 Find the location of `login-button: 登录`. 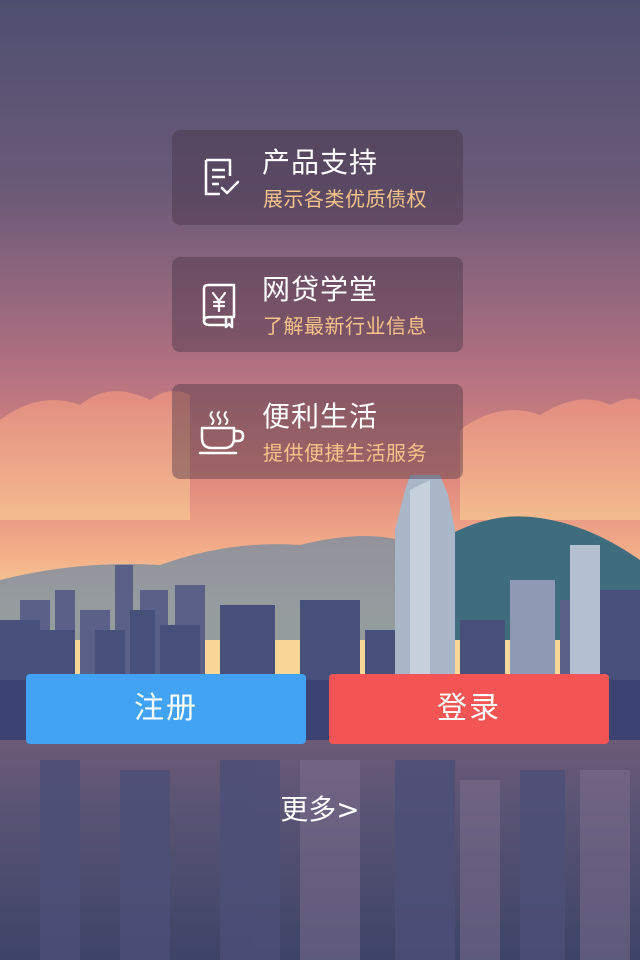

login-button: 登录 is located at coordinates (469, 709).